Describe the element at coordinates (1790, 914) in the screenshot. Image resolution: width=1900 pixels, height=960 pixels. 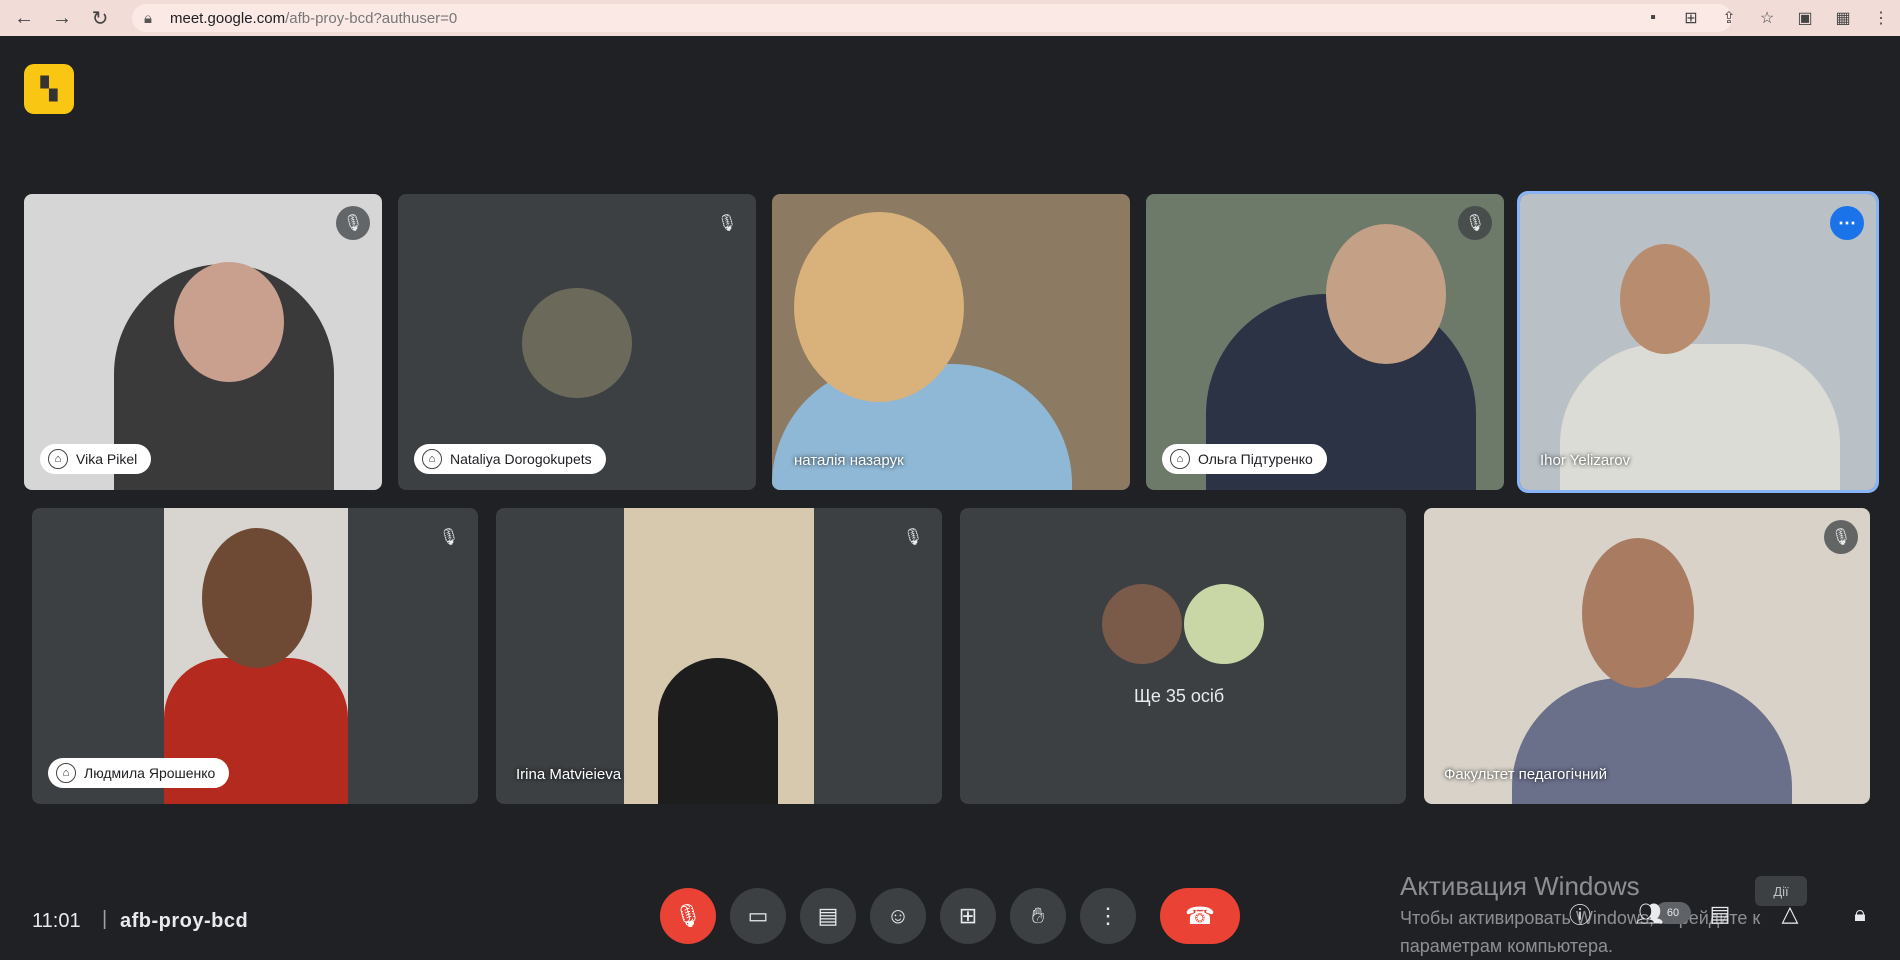
I see `activities-icon: △` at that location.